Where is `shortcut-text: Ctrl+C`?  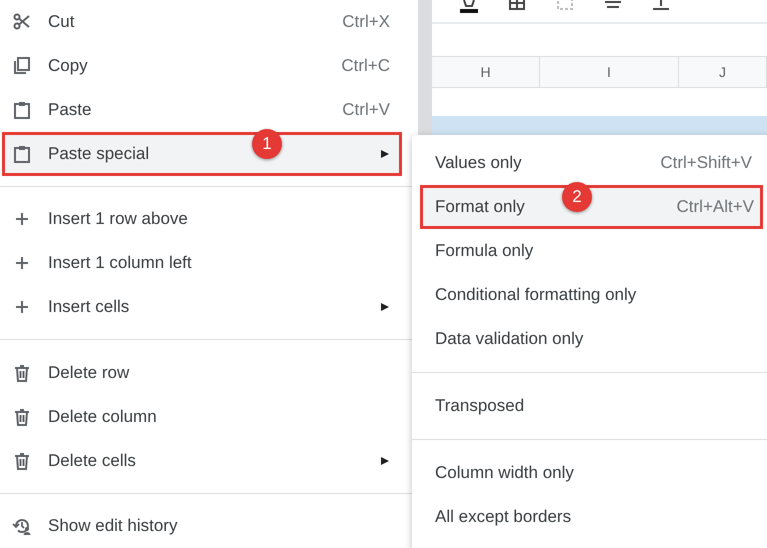 shortcut-text: Ctrl+C is located at coordinates (365, 66).